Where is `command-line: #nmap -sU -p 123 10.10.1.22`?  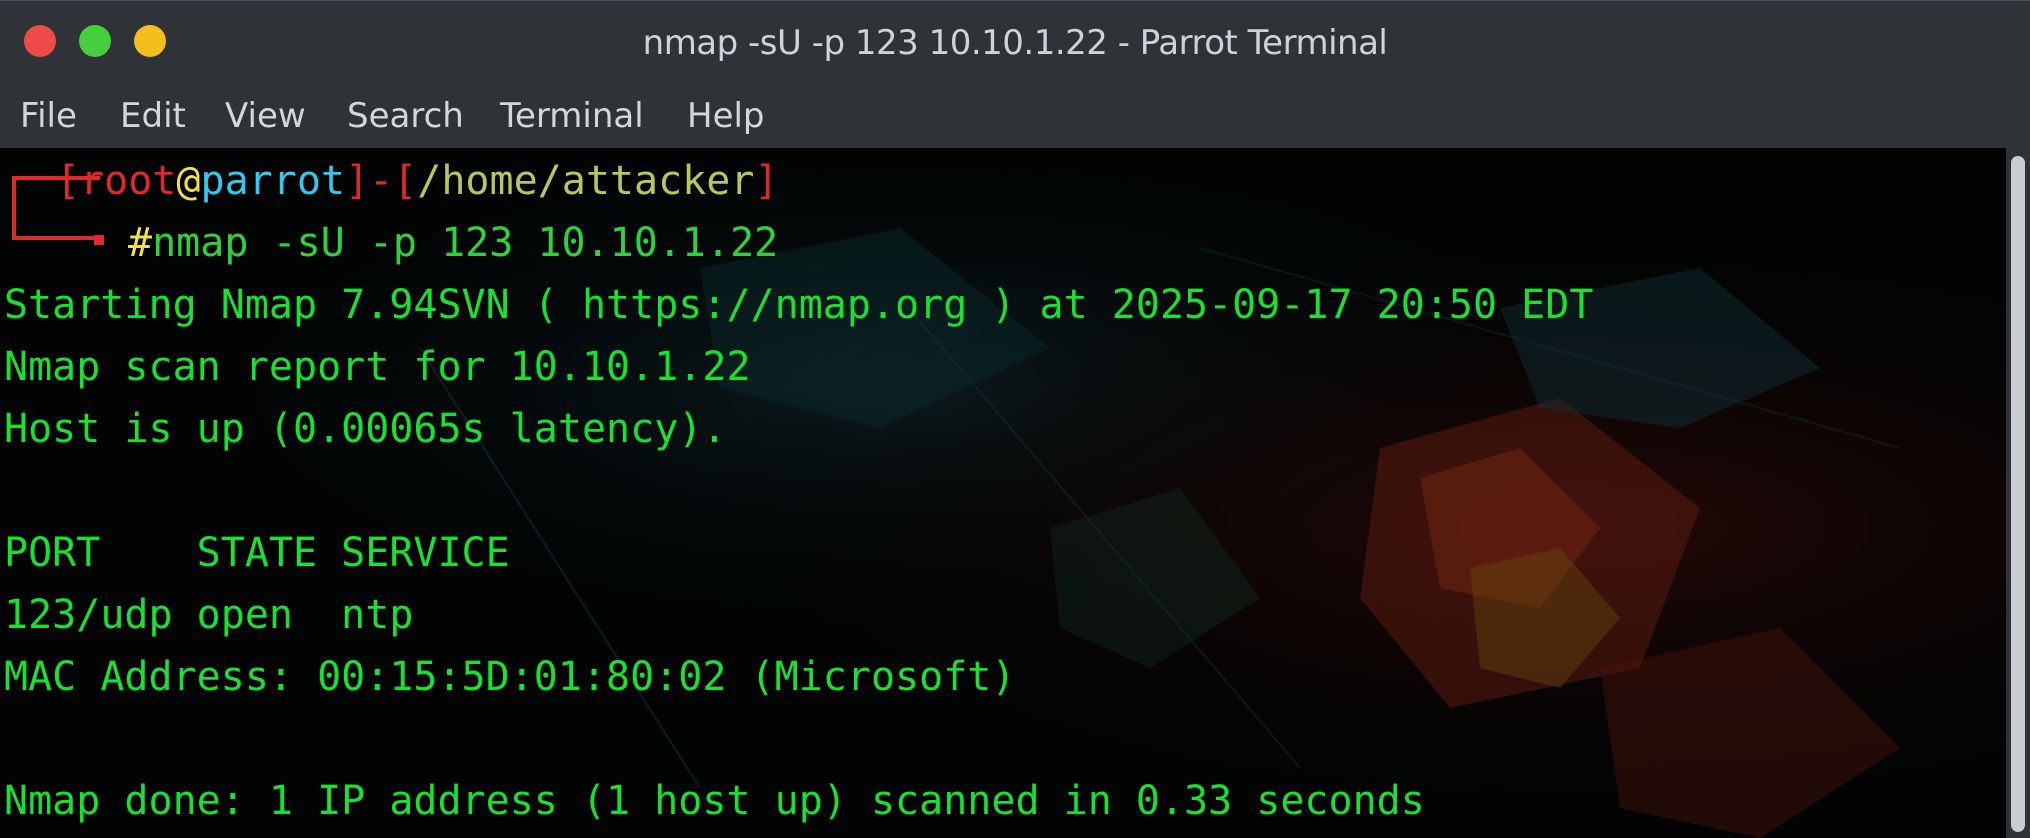 command-line: #nmap -sU -p 123 10.10.1.22 is located at coordinates (453, 243).